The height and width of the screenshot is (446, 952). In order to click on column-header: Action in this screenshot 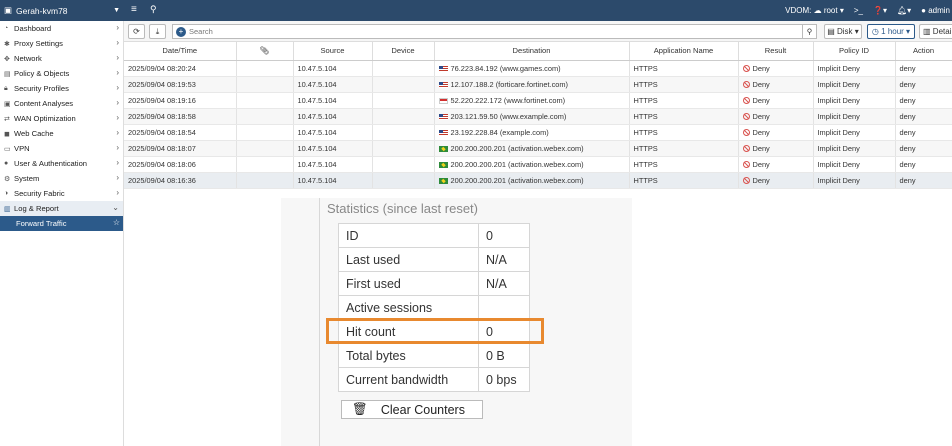, I will do `click(923, 51)`.